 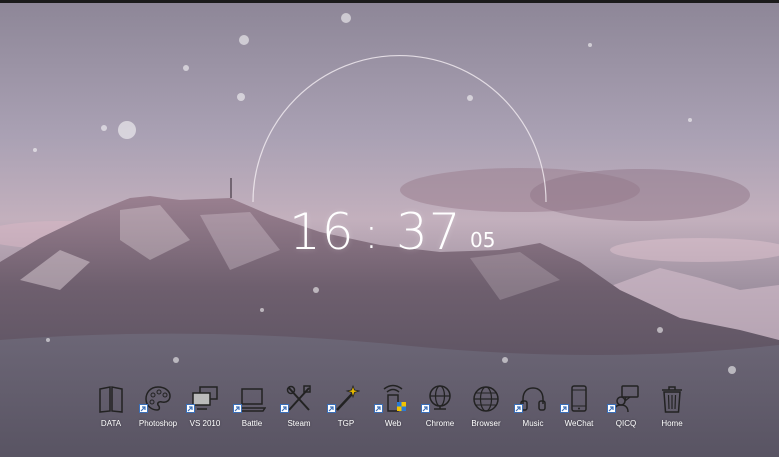 What do you see at coordinates (533, 400) in the screenshot?
I see `headphones-icon` at bounding box center [533, 400].